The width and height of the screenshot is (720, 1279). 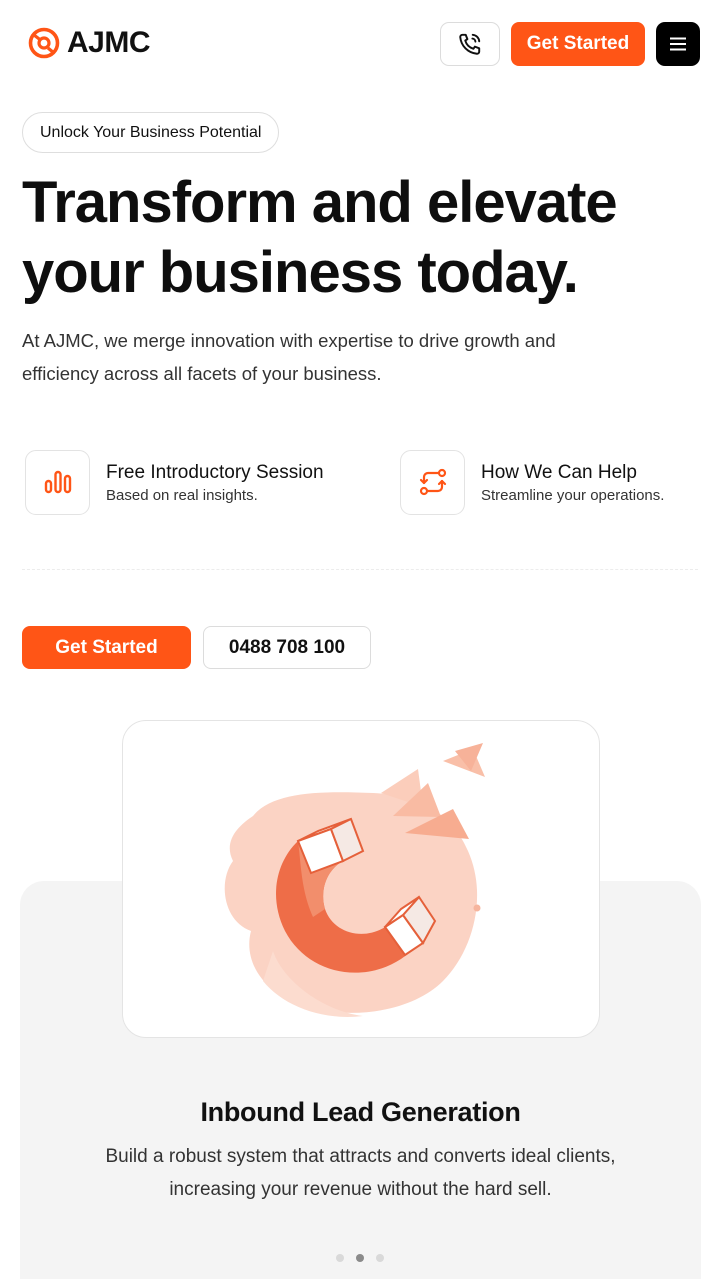 I want to click on feature-subtitle: Streamline your operations., so click(x=573, y=495).